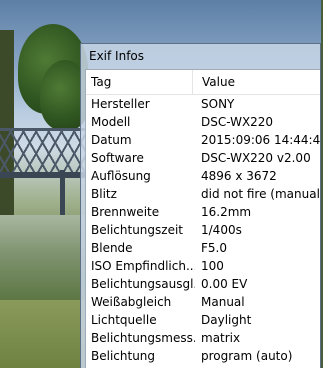  What do you see at coordinates (123, 356) in the screenshot?
I see `tag-cell: Belichtung` at bounding box center [123, 356].